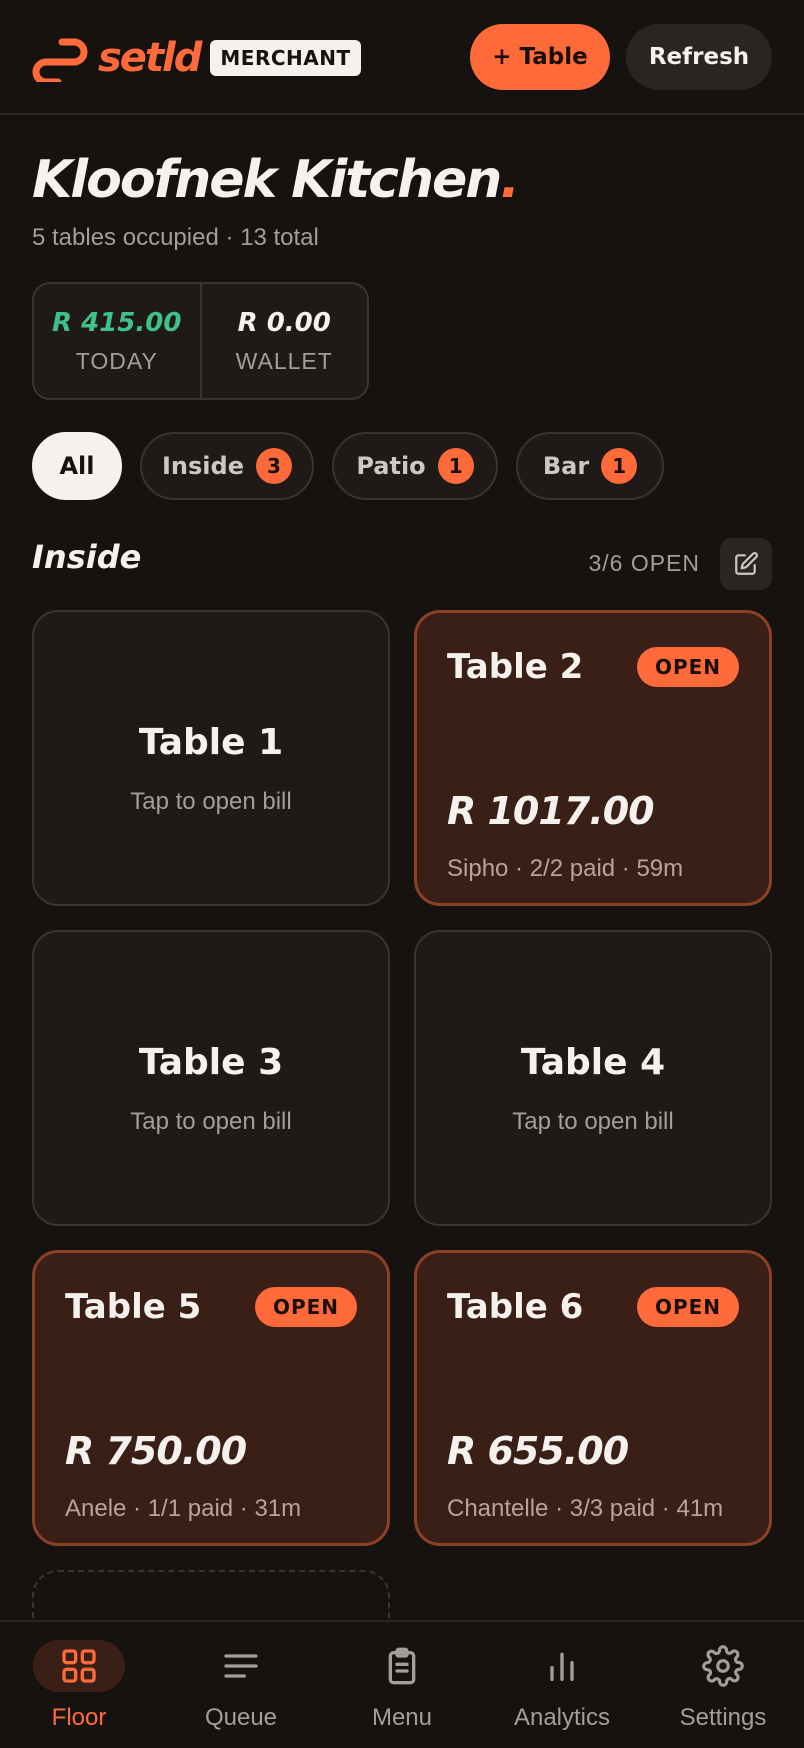 The height and width of the screenshot is (1748, 804). I want to click on nav-label: Menu, so click(402, 1717).